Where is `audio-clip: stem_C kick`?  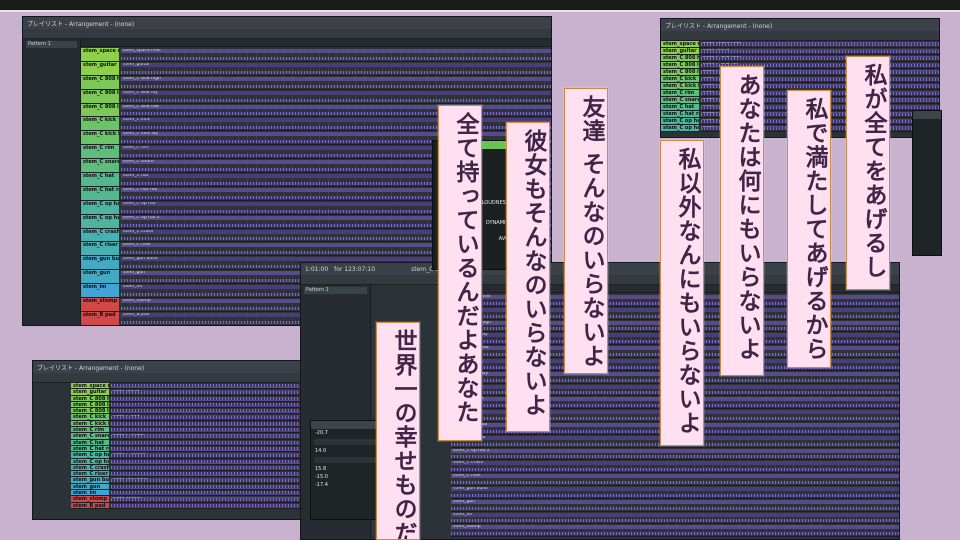 audio-clip: stem_C kick is located at coordinates (336, 120).